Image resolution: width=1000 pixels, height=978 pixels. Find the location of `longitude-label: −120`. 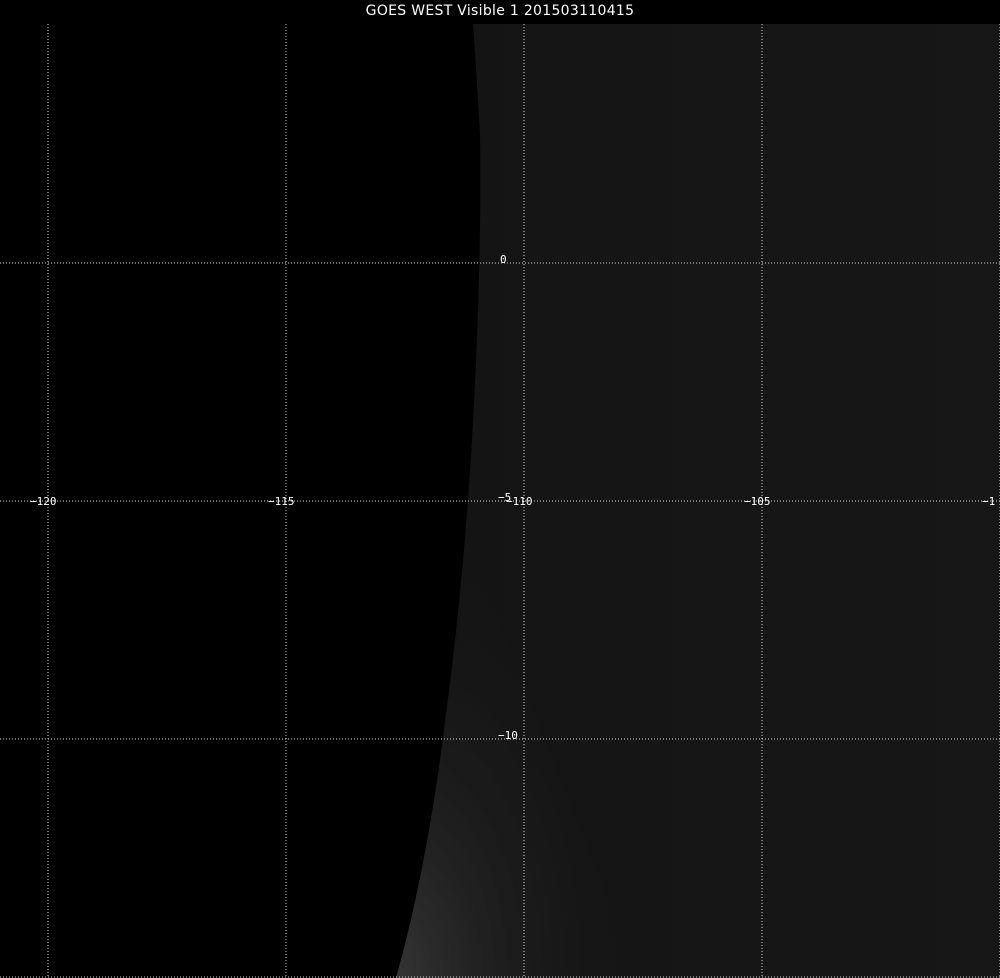

longitude-label: −120 is located at coordinates (43, 501).